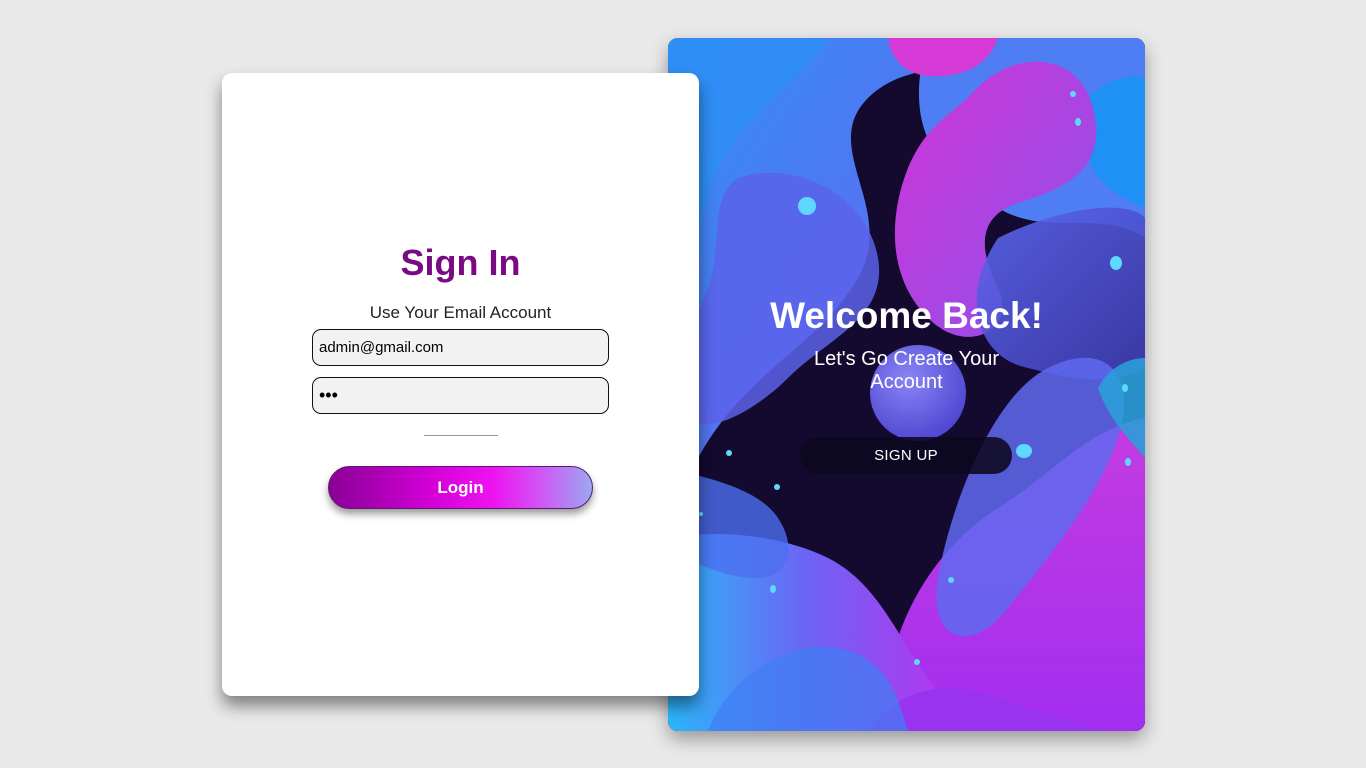 The width and height of the screenshot is (1366, 768). What do you see at coordinates (906, 455) in the screenshot?
I see `sign-up-button: SIGN UP` at bounding box center [906, 455].